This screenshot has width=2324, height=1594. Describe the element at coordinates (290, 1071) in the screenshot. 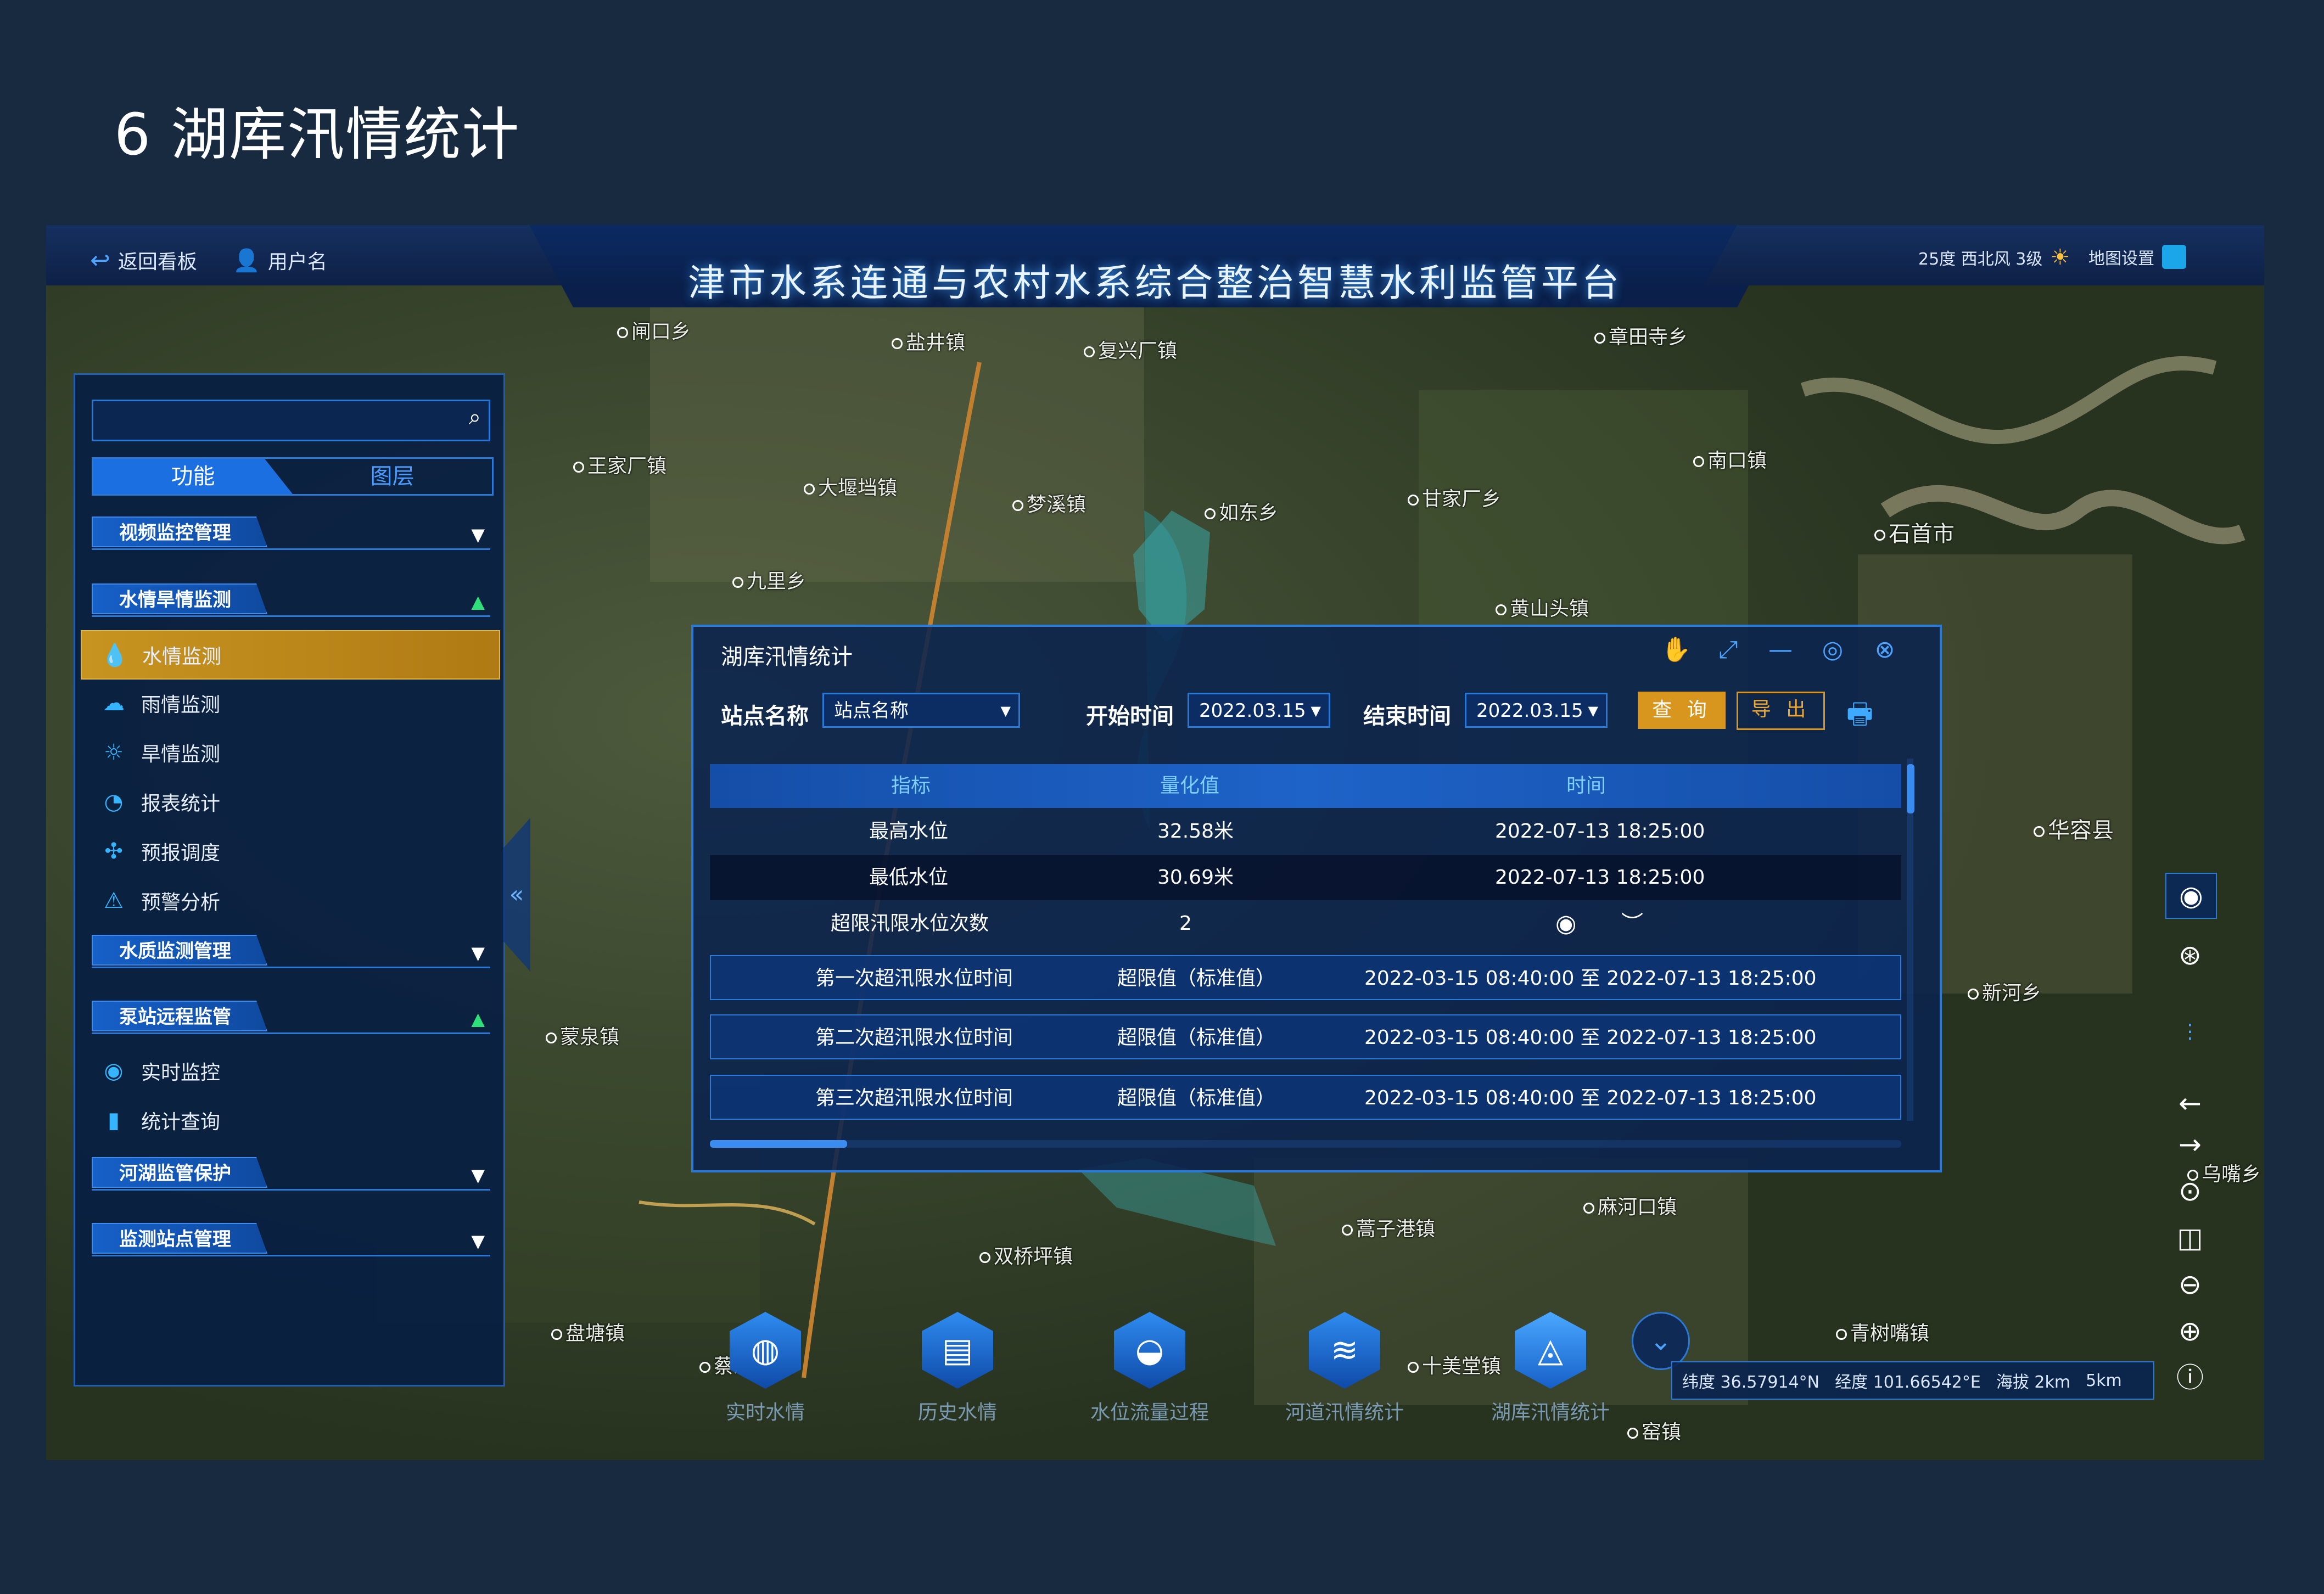

I see `menu-item-realtime-monitoring: ◉ 实时监控` at that location.